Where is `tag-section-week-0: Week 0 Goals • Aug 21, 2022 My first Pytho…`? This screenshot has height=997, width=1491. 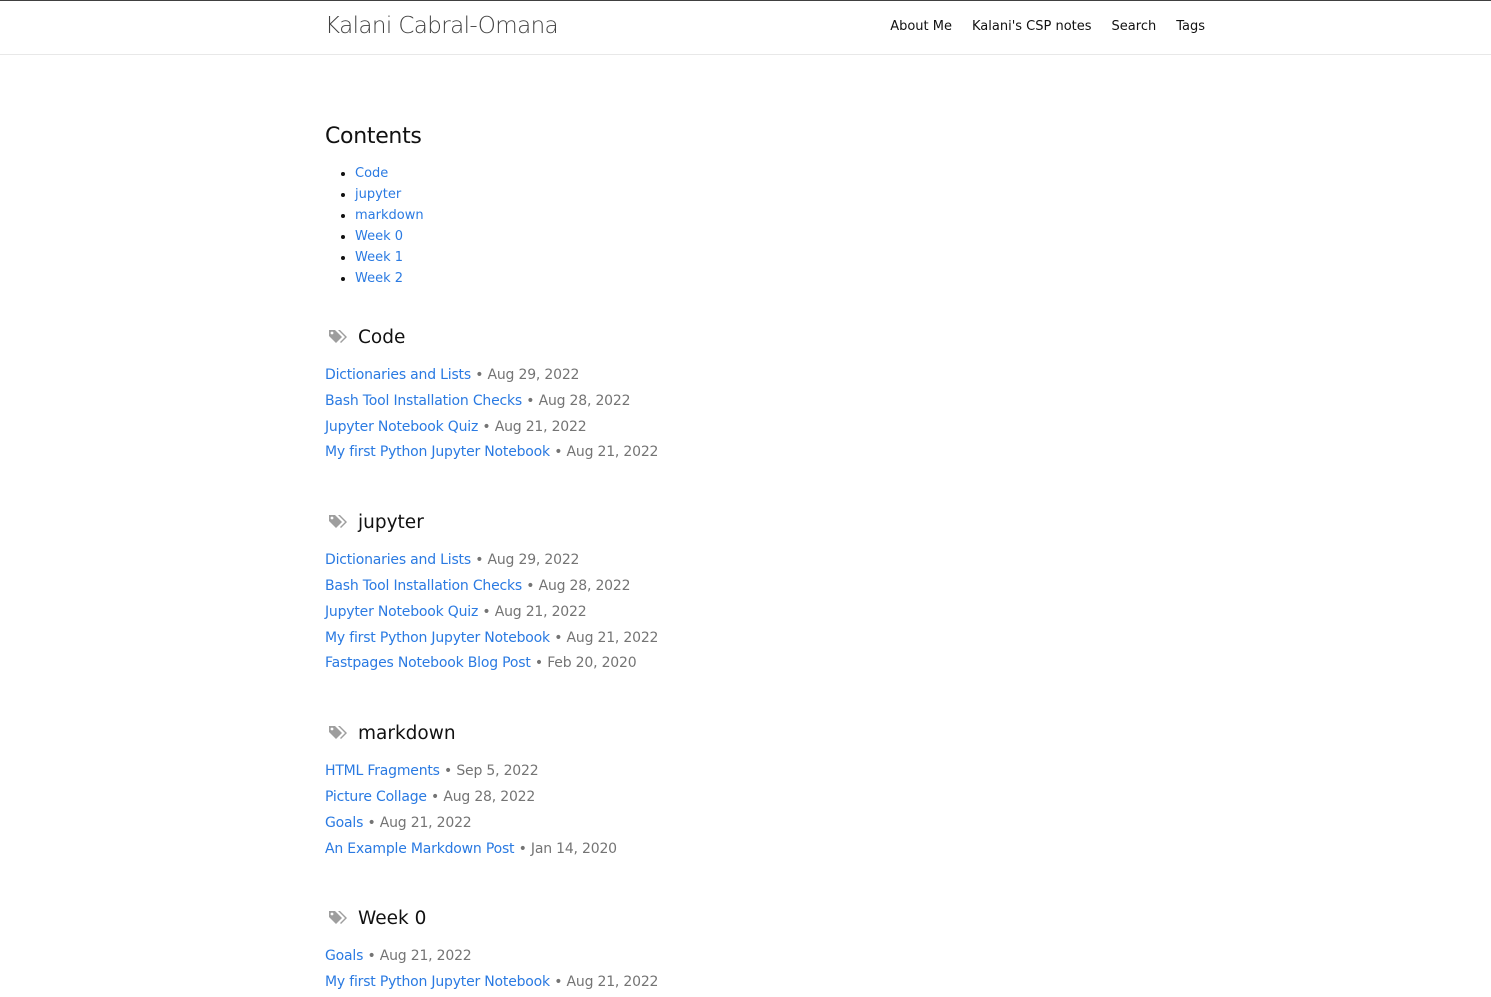
tag-section-week-0: Week 0 Goals • Aug 21, 2022 My first Pytho… is located at coordinates (765, 950).